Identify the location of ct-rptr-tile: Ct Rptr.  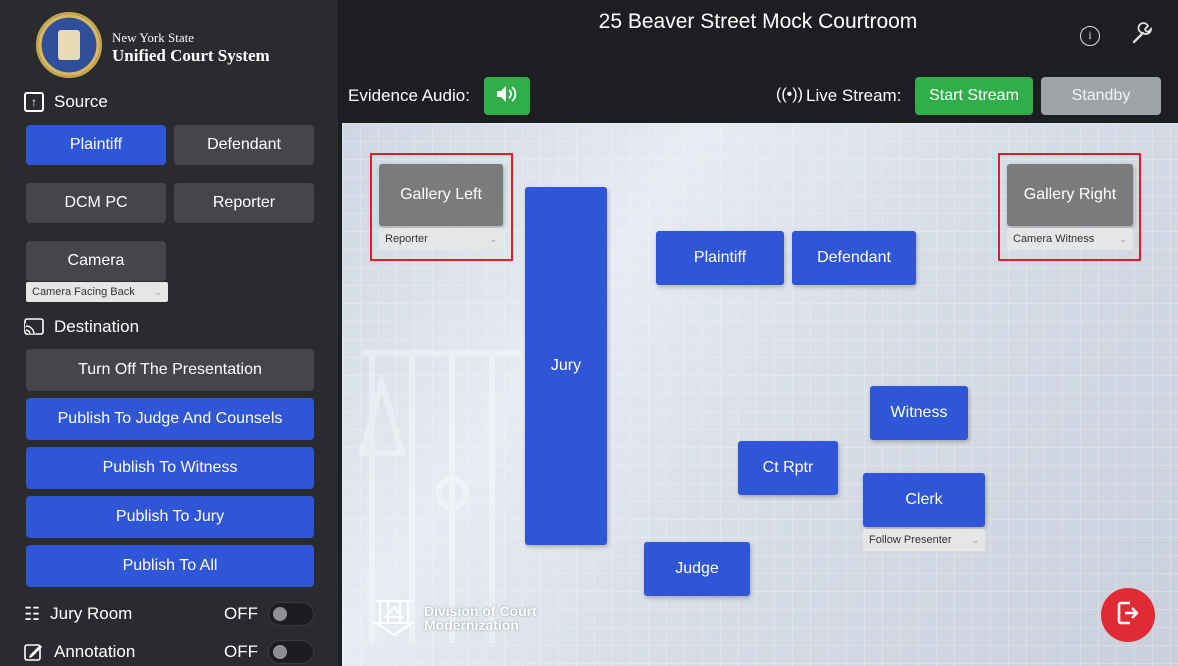
(788, 468).